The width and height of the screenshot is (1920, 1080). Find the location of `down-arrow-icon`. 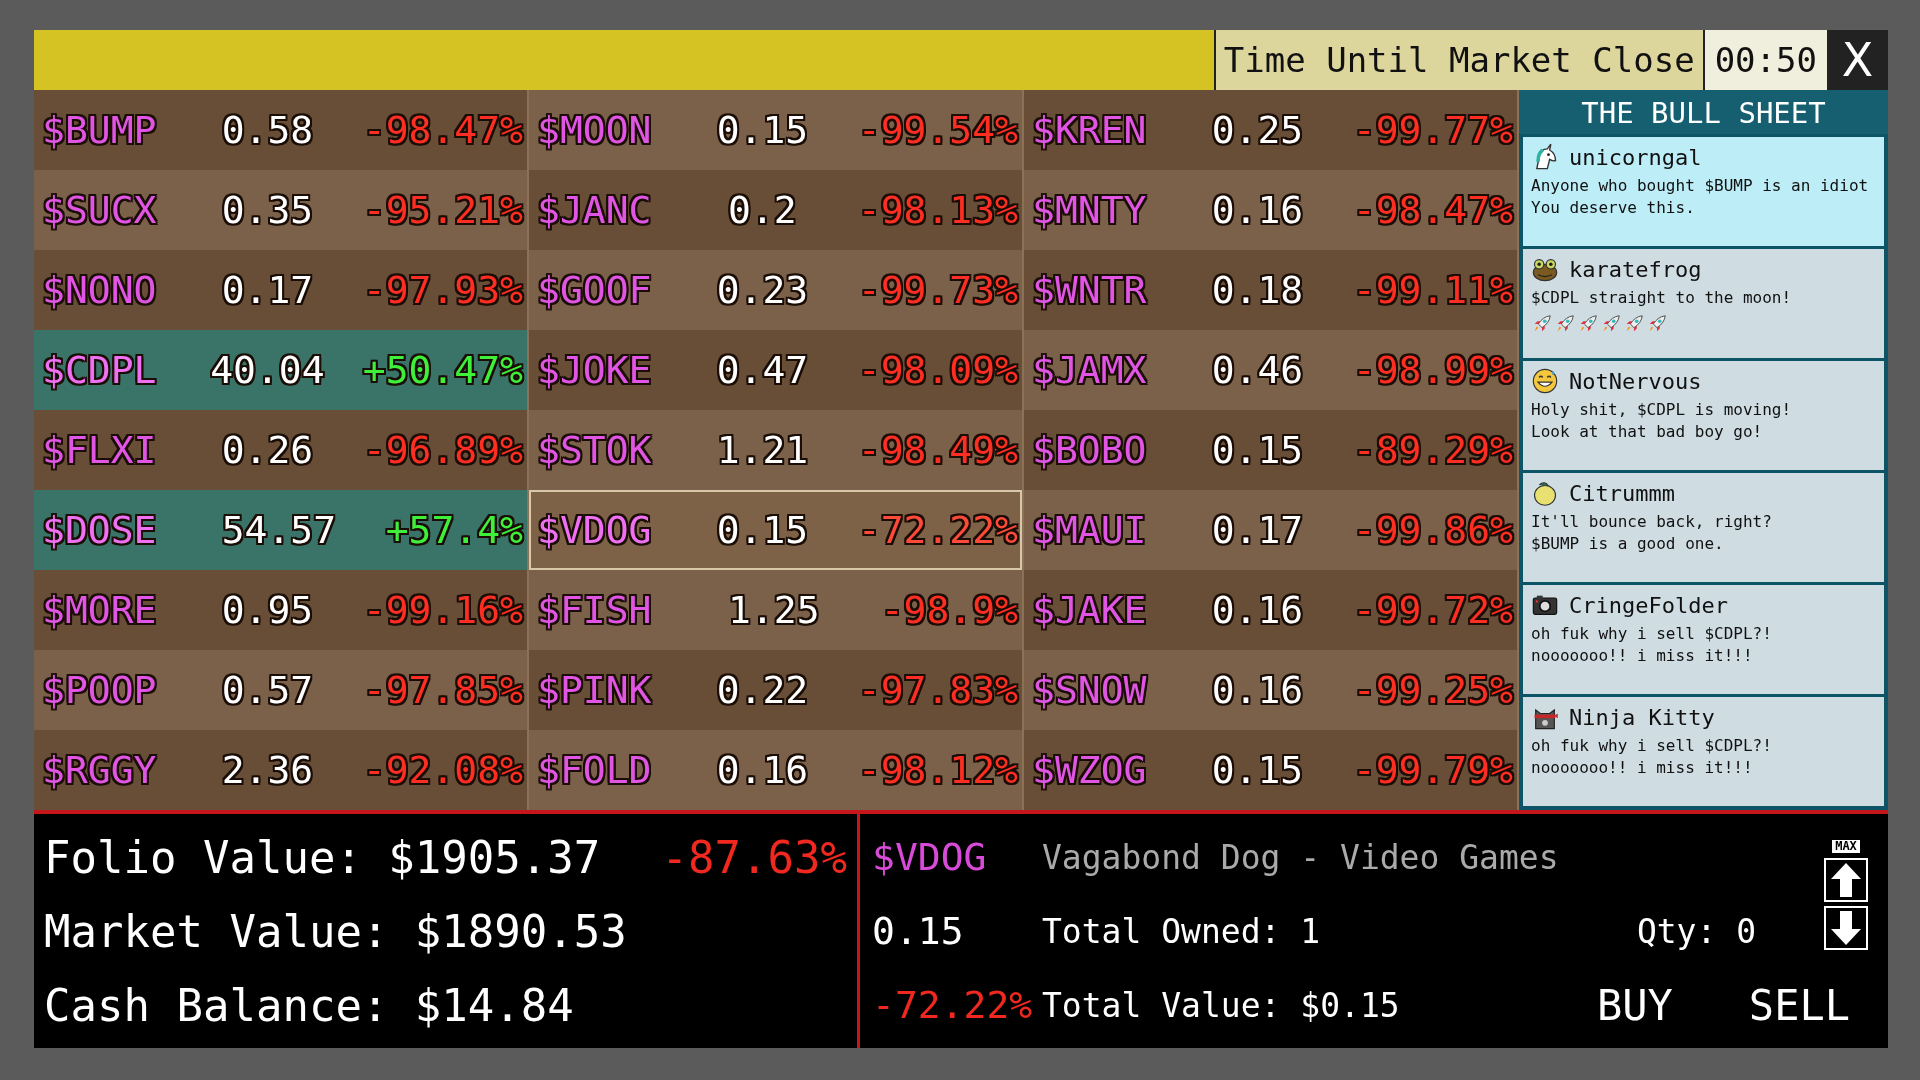

down-arrow-icon is located at coordinates (1846, 927).